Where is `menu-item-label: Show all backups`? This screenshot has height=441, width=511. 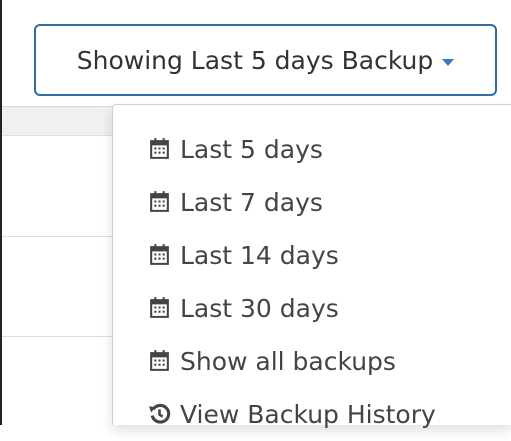
menu-item-label: Show all backups is located at coordinates (288, 361).